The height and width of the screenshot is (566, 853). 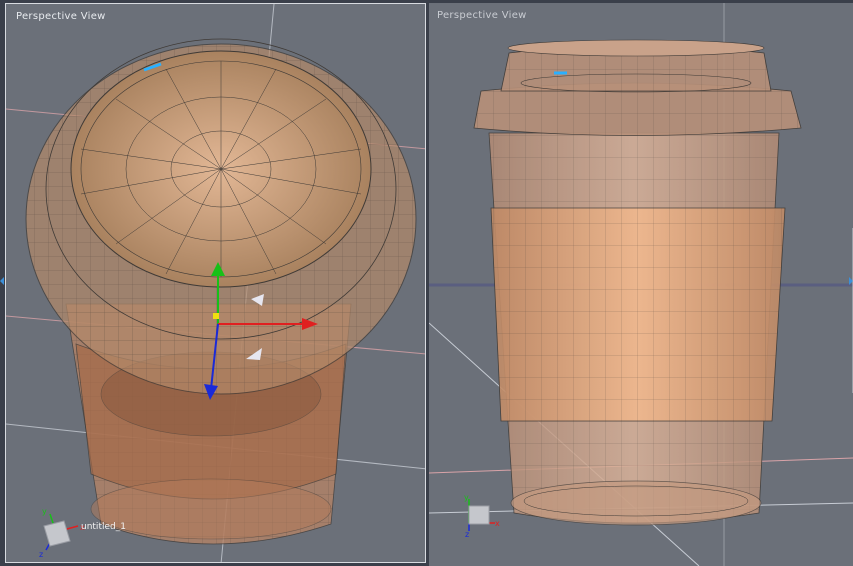 I want to click on object-name-label: untitled_1, so click(x=103, y=527).